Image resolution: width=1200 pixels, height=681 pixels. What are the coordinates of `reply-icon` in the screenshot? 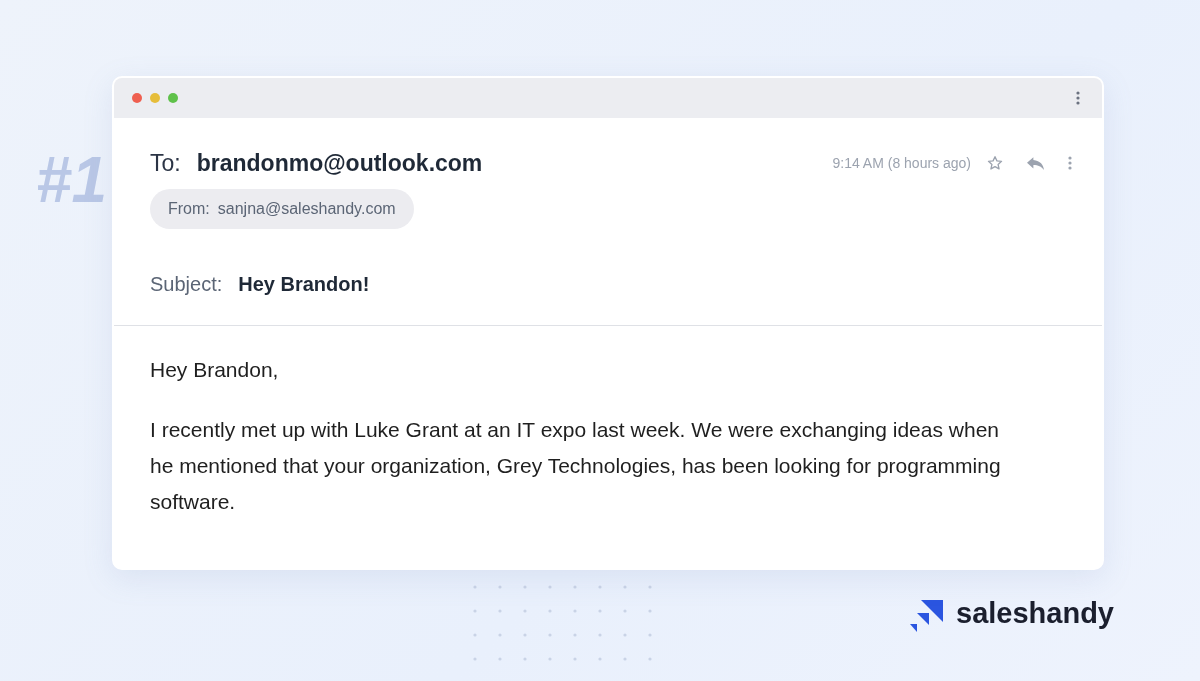 It's located at (1035, 163).